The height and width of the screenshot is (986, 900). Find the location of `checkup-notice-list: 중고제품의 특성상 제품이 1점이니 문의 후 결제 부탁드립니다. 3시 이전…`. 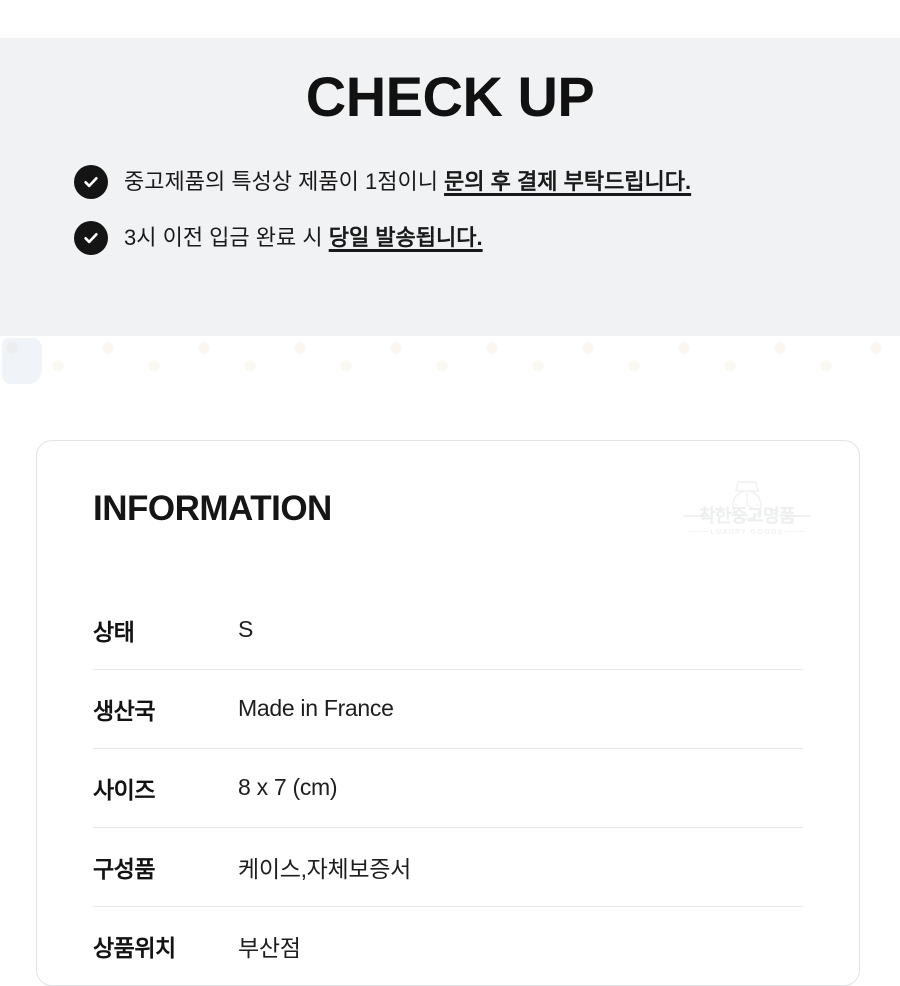

checkup-notice-list: 중고제품의 특성상 제품이 1점이니 문의 후 결제 부탁드립니다. 3시 이전… is located at coordinates (450, 209).